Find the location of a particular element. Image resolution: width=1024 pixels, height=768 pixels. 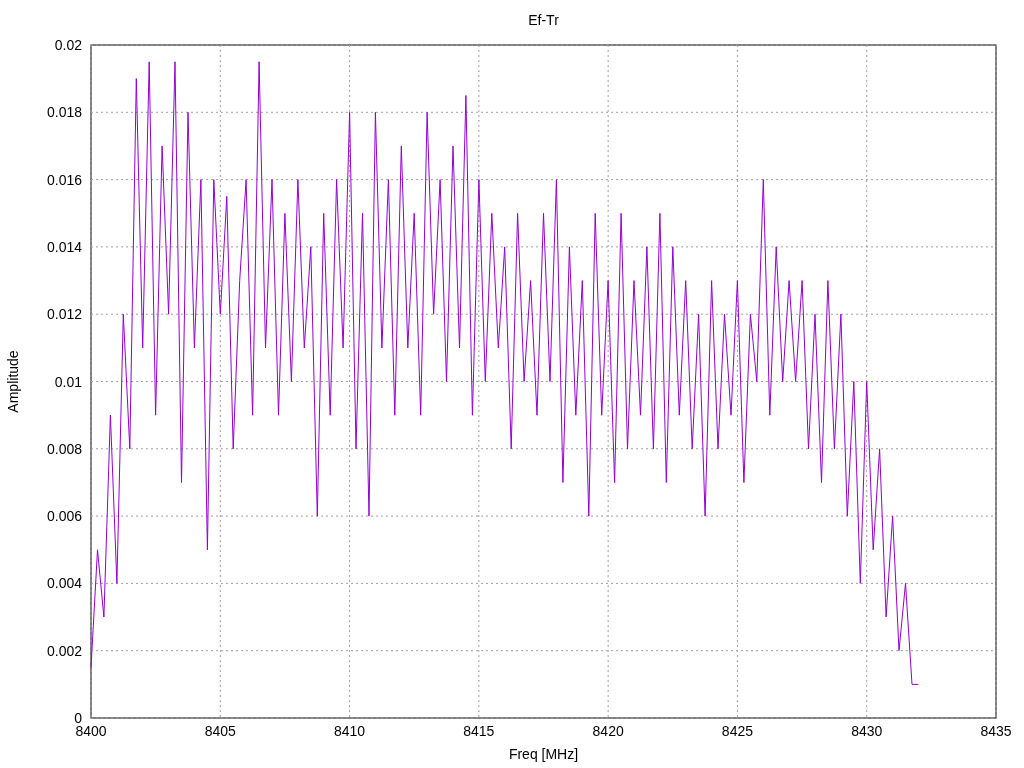

y-tick-label: 0.002 is located at coordinates (64, 650).